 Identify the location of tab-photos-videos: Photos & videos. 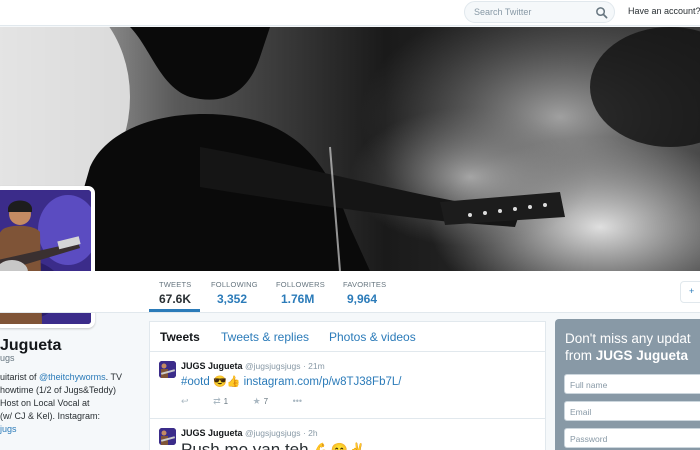
(372, 337).